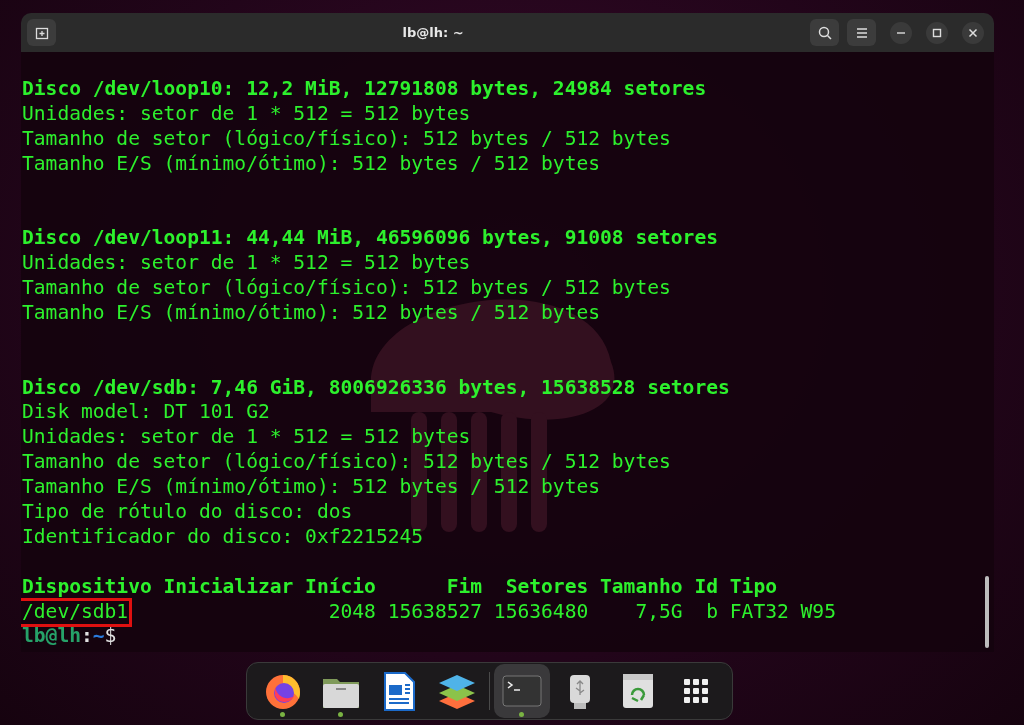 The height and width of the screenshot is (725, 1024). What do you see at coordinates (581, 612) in the screenshot?
I see `terminal-line: 2048 15638527 15636480 7,5G b FAT32 W95` at bounding box center [581, 612].